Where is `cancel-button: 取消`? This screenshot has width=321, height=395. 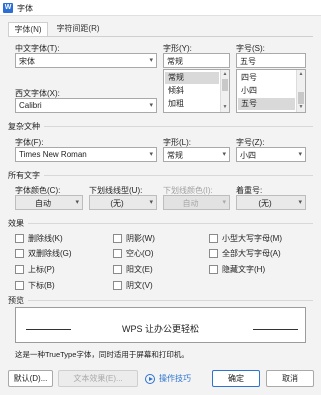 cancel-button: 取消 is located at coordinates (290, 378).